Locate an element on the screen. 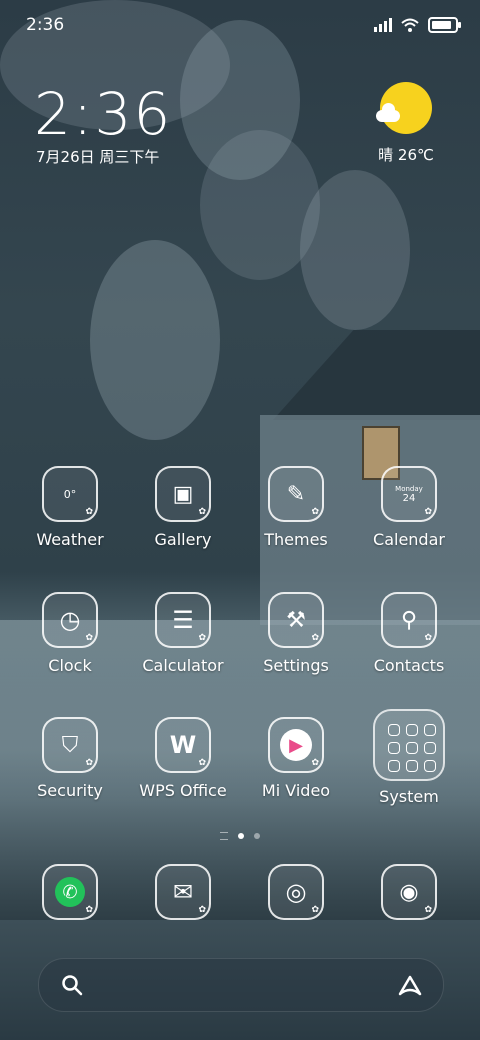  app-contacts: ⚲ ✿ Contacts is located at coordinates (409, 633).